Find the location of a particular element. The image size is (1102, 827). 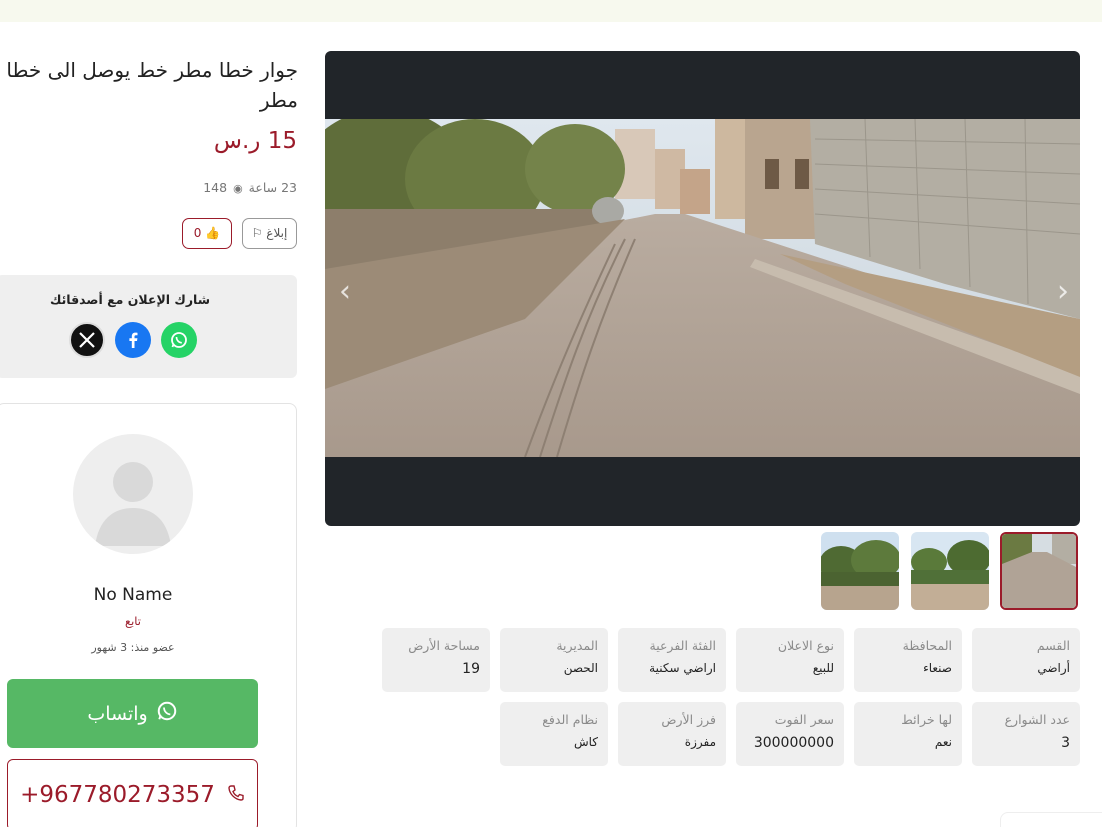

spec-card-streets: عدد الشوارع 3 is located at coordinates (1026, 734).